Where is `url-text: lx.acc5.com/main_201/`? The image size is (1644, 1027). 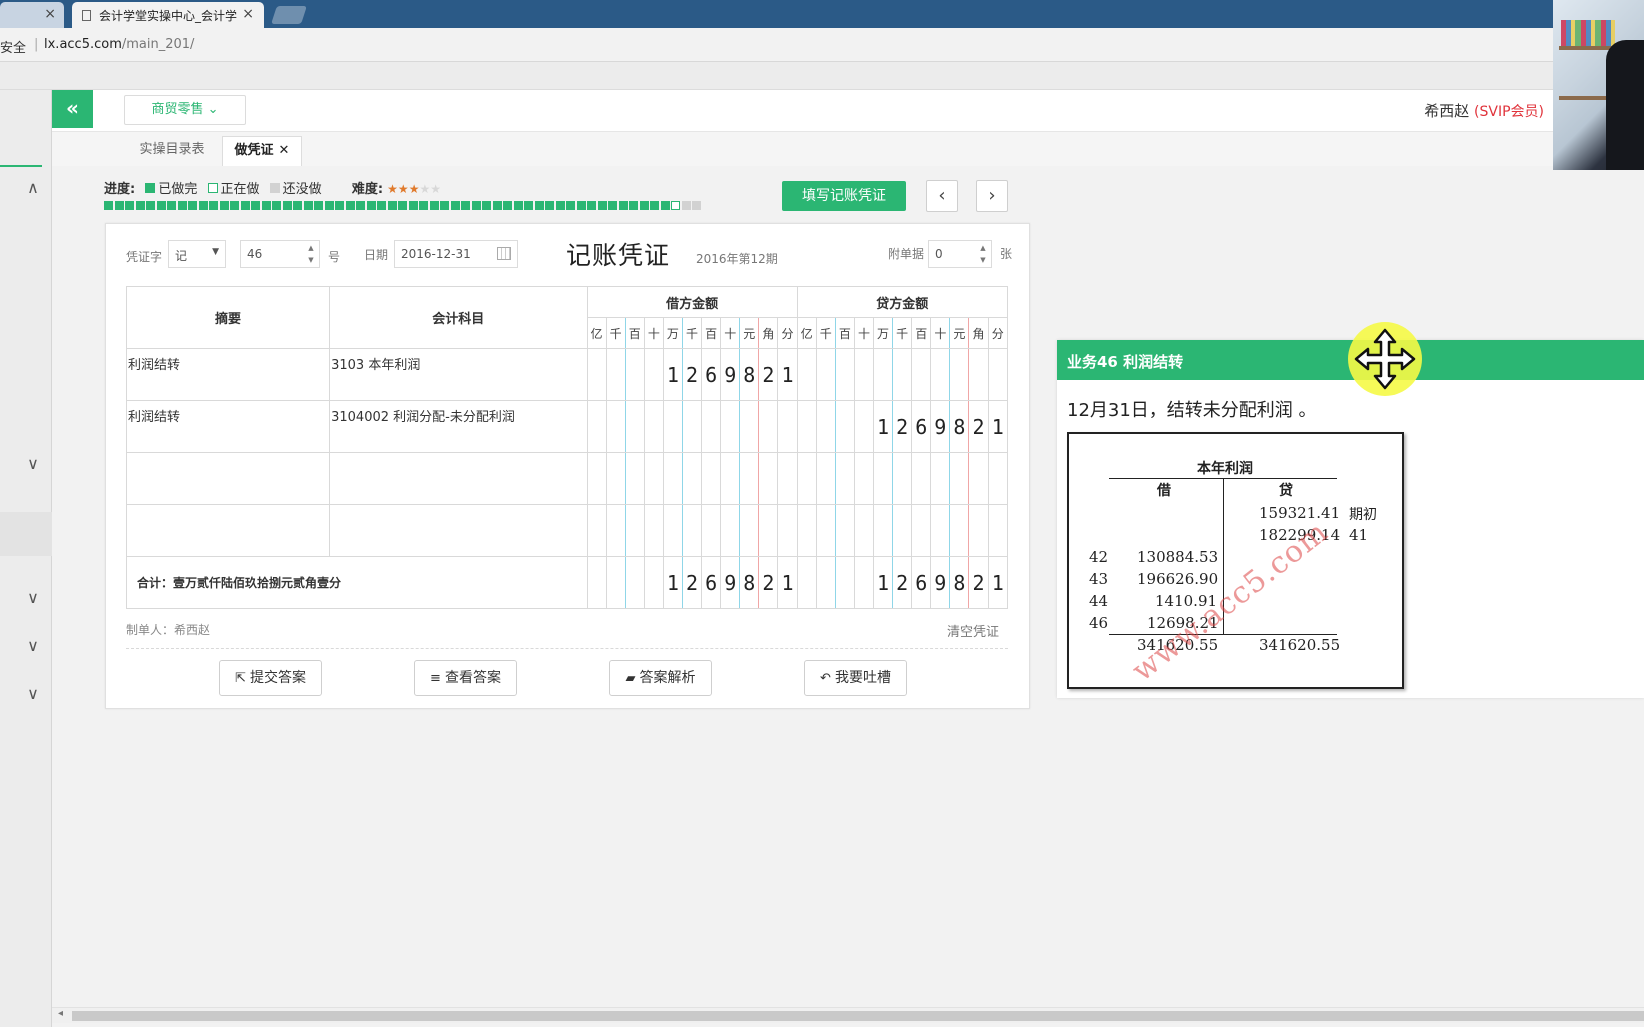
url-text: lx.acc5.com/main_201/ is located at coordinates (119, 44).